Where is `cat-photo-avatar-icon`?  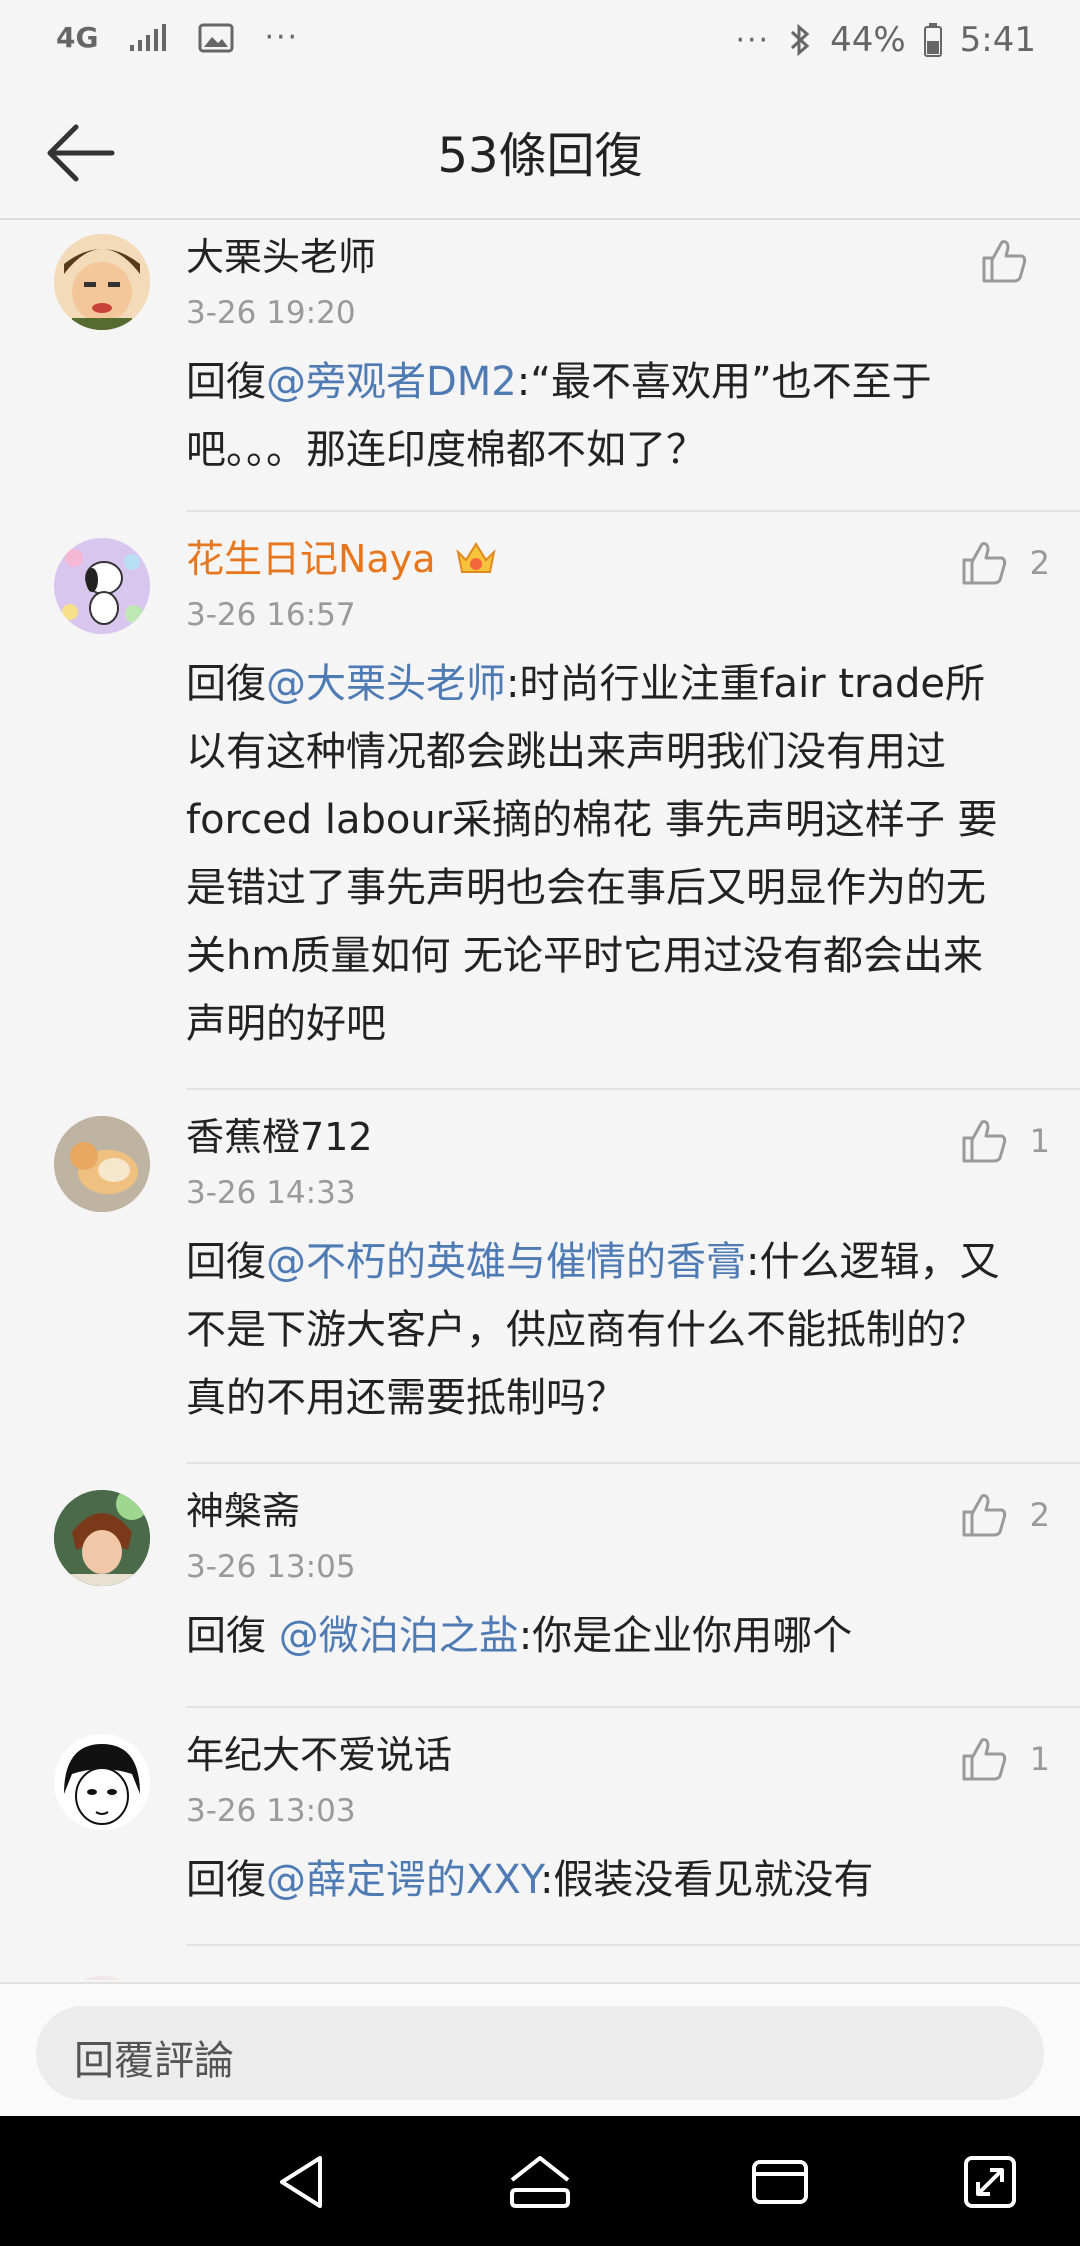
cat-photo-avatar-icon is located at coordinates (102, 1164).